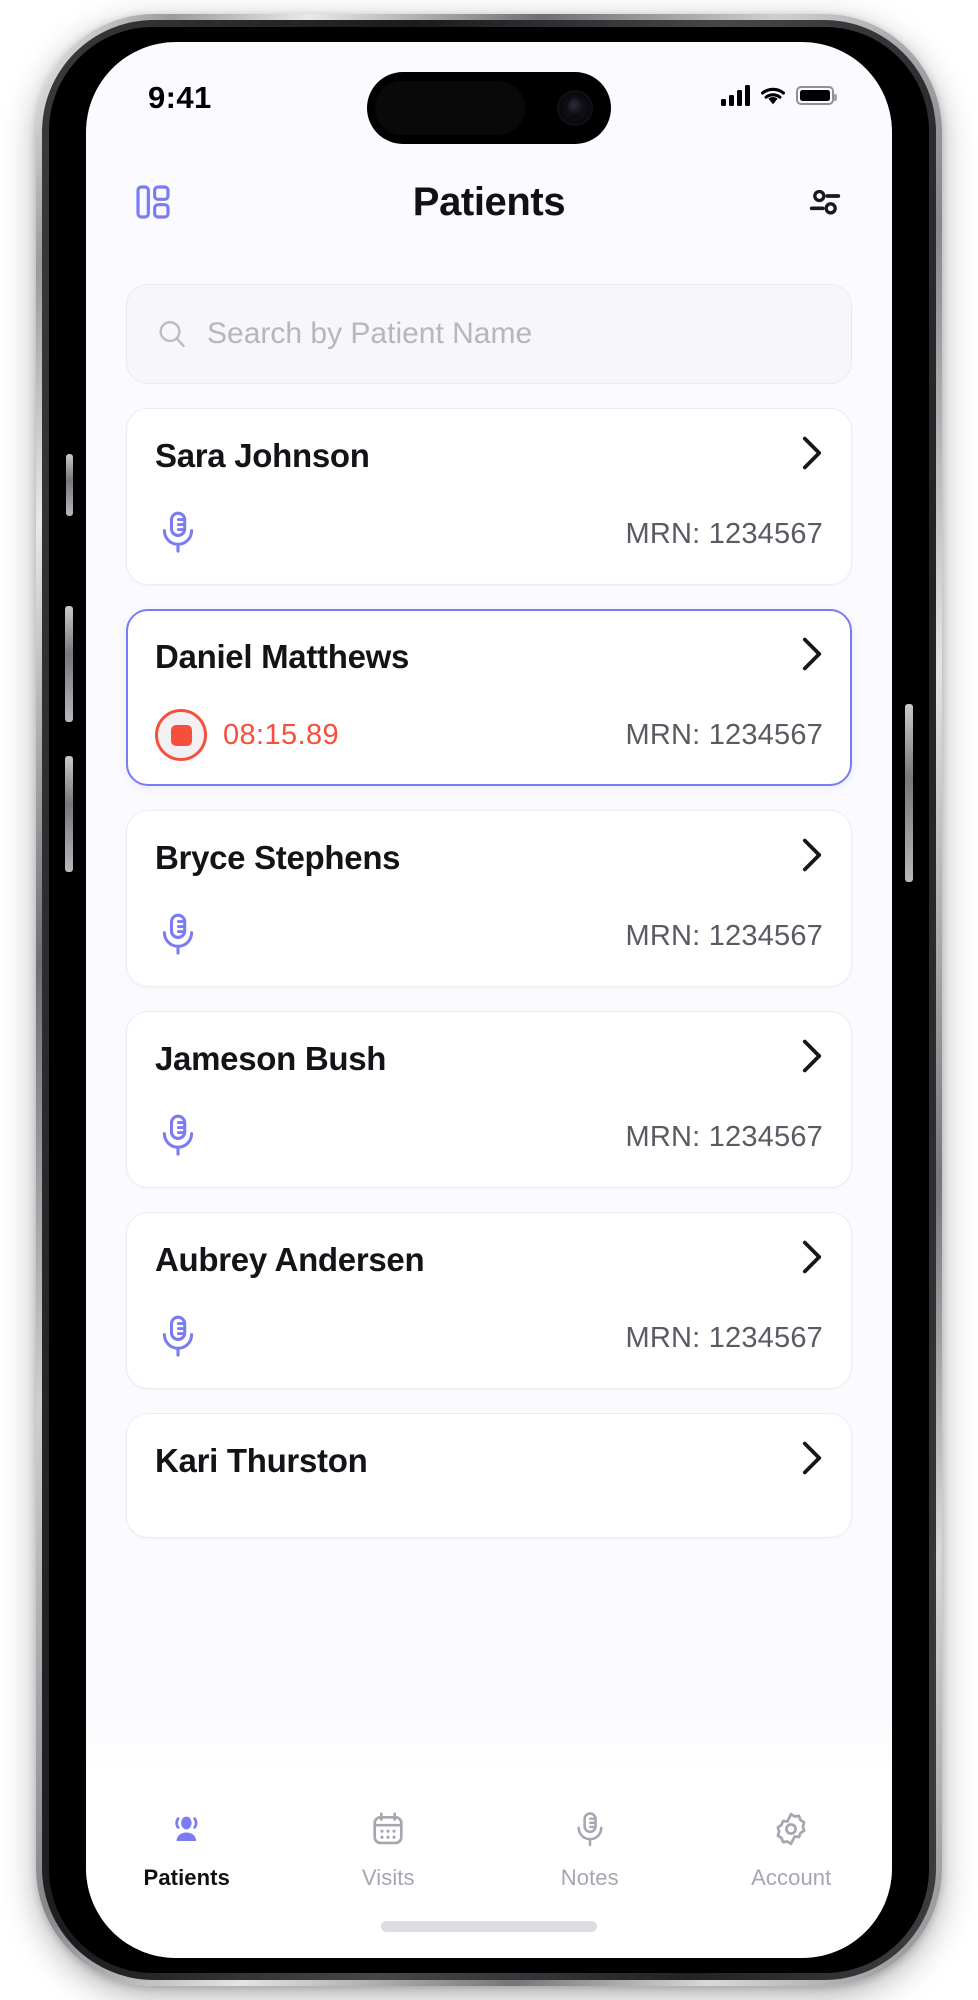  What do you see at coordinates (489, 455) in the screenshot?
I see `patient-card-header: Sara Johnson` at bounding box center [489, 455].